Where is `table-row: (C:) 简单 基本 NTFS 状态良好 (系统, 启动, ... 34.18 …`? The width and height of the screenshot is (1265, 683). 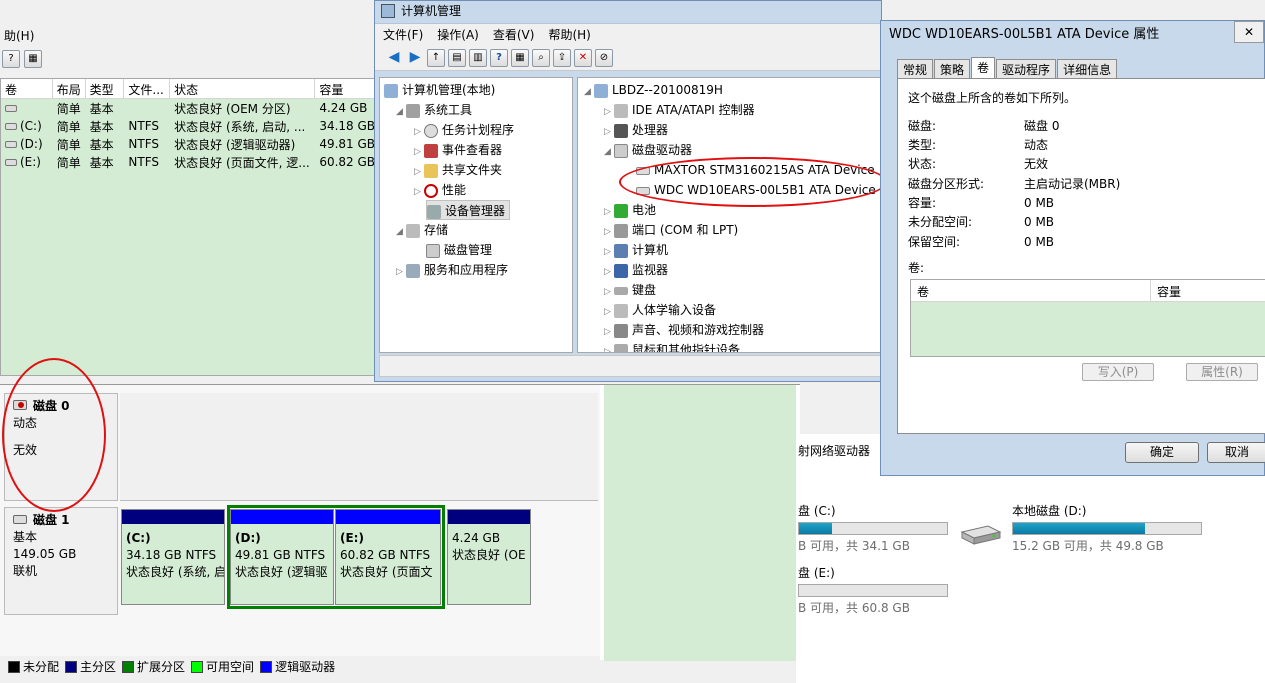
table-row: (C:) 简单 基本 NTFS 状态良好 (系统, 启动, ... 34.18 … is located at coordinates (189, 126).